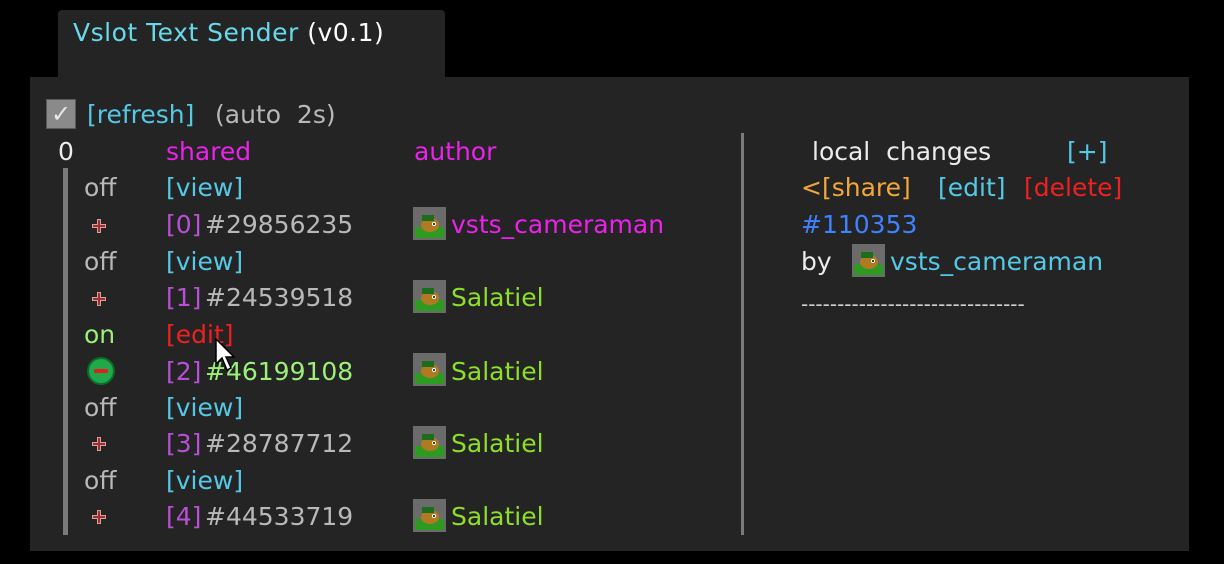 The image size is (1224, 564). I want to click on list-index-label: 0, so click(66, 151).